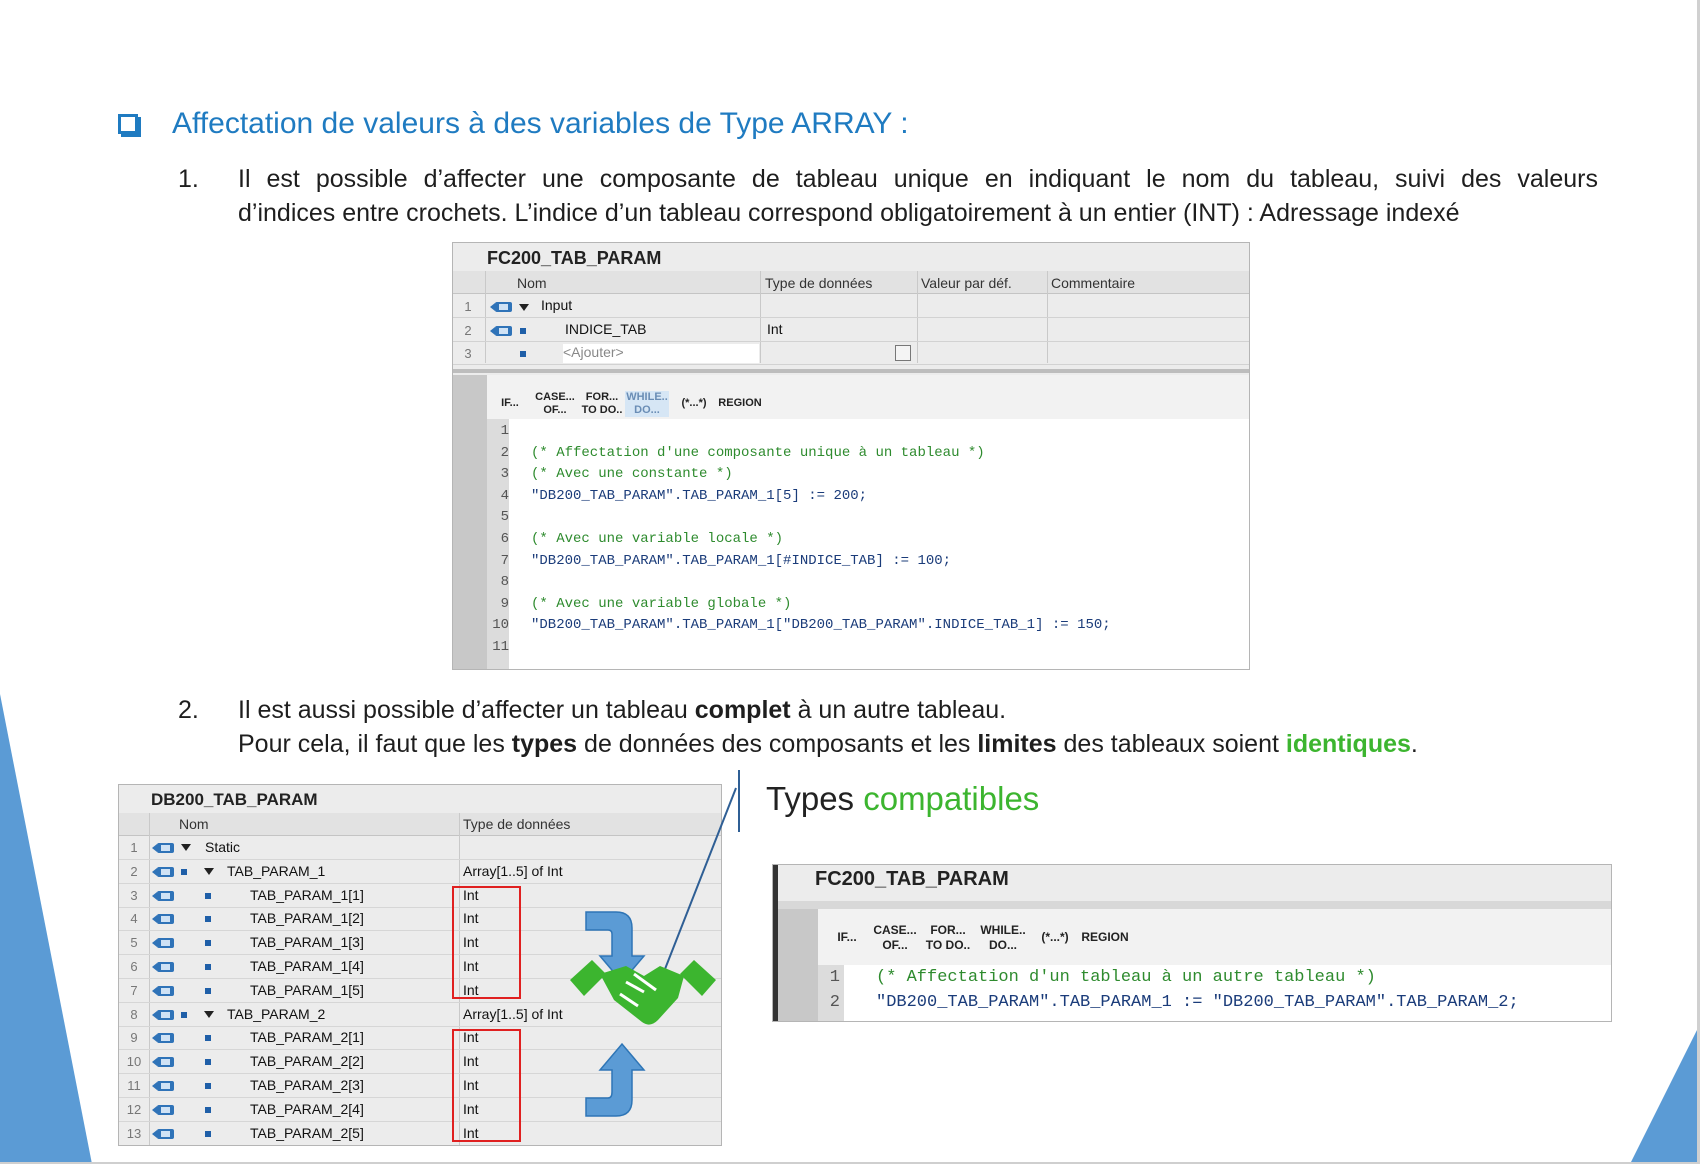  Describe the element at coordinates (1348, 744) in the screenshot. I see `item2-green-identiques: identiques` at that location.